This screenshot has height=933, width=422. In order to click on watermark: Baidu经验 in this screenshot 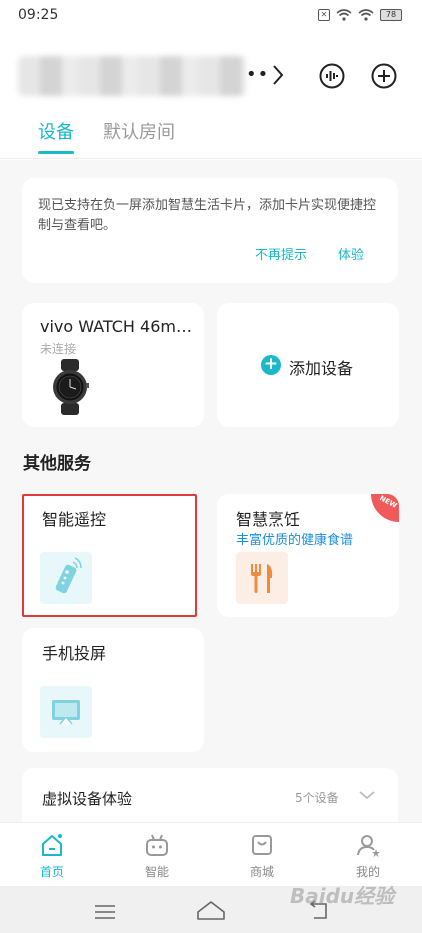, I will do `click(342, 896)`.